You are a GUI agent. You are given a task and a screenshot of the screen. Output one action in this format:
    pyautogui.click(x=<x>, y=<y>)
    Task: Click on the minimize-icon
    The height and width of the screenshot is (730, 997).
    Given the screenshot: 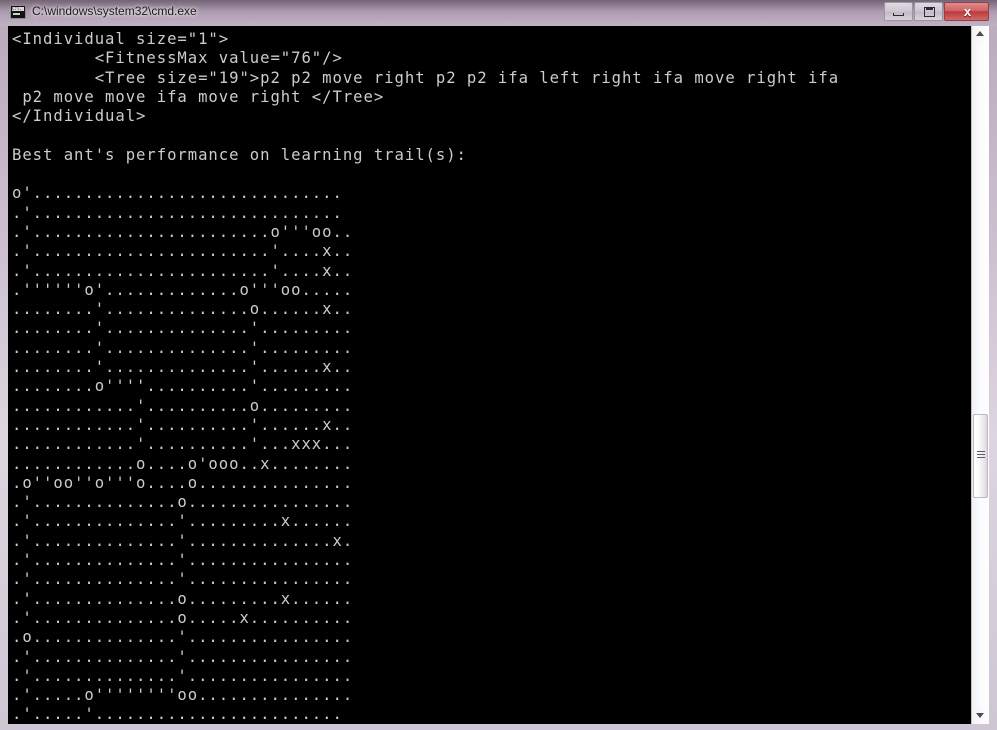 What is the action you would take?
    pyautogui.click(x=898, y=14)
    